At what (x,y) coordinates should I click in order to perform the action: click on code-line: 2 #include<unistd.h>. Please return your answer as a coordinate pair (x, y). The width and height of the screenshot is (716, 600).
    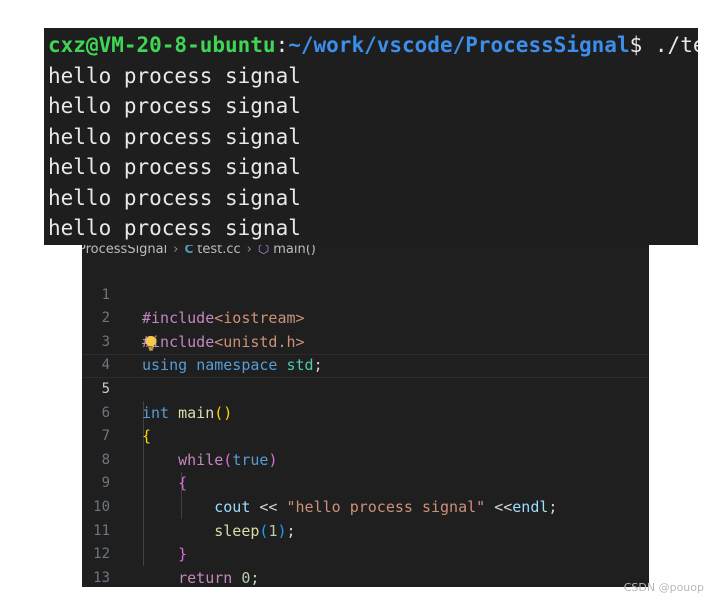
    Looking at the image, I should click on (365, 317).